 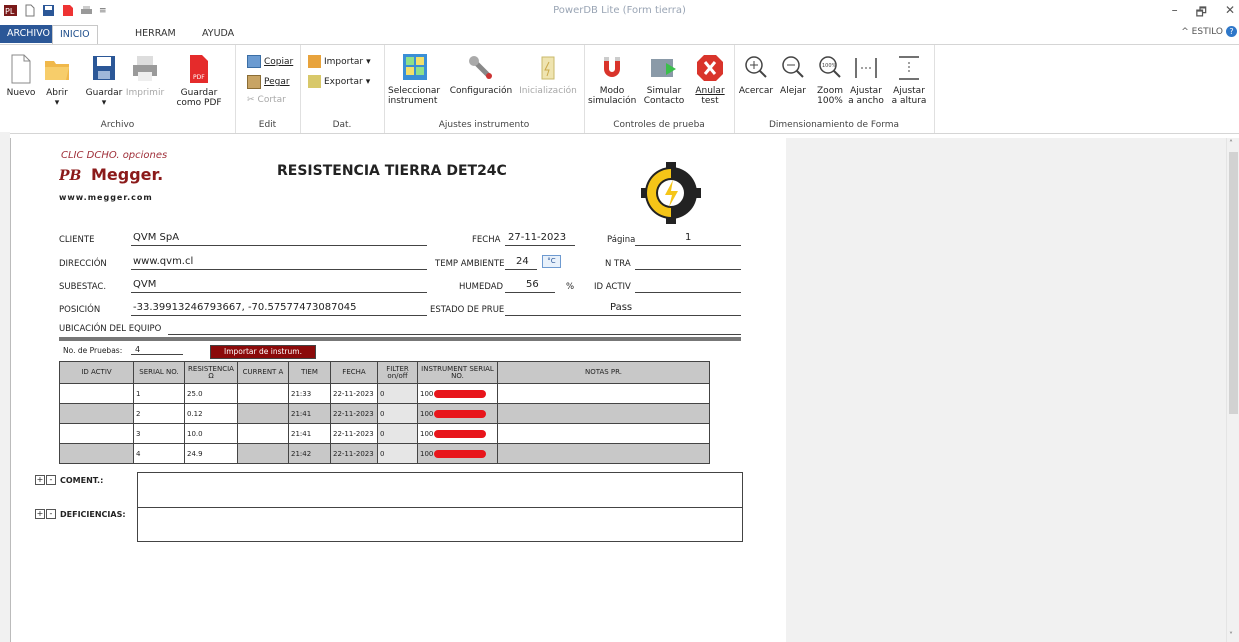 I want to click on ajustar-altura-button: Ajustar a altura, so click(x=909, y=79).